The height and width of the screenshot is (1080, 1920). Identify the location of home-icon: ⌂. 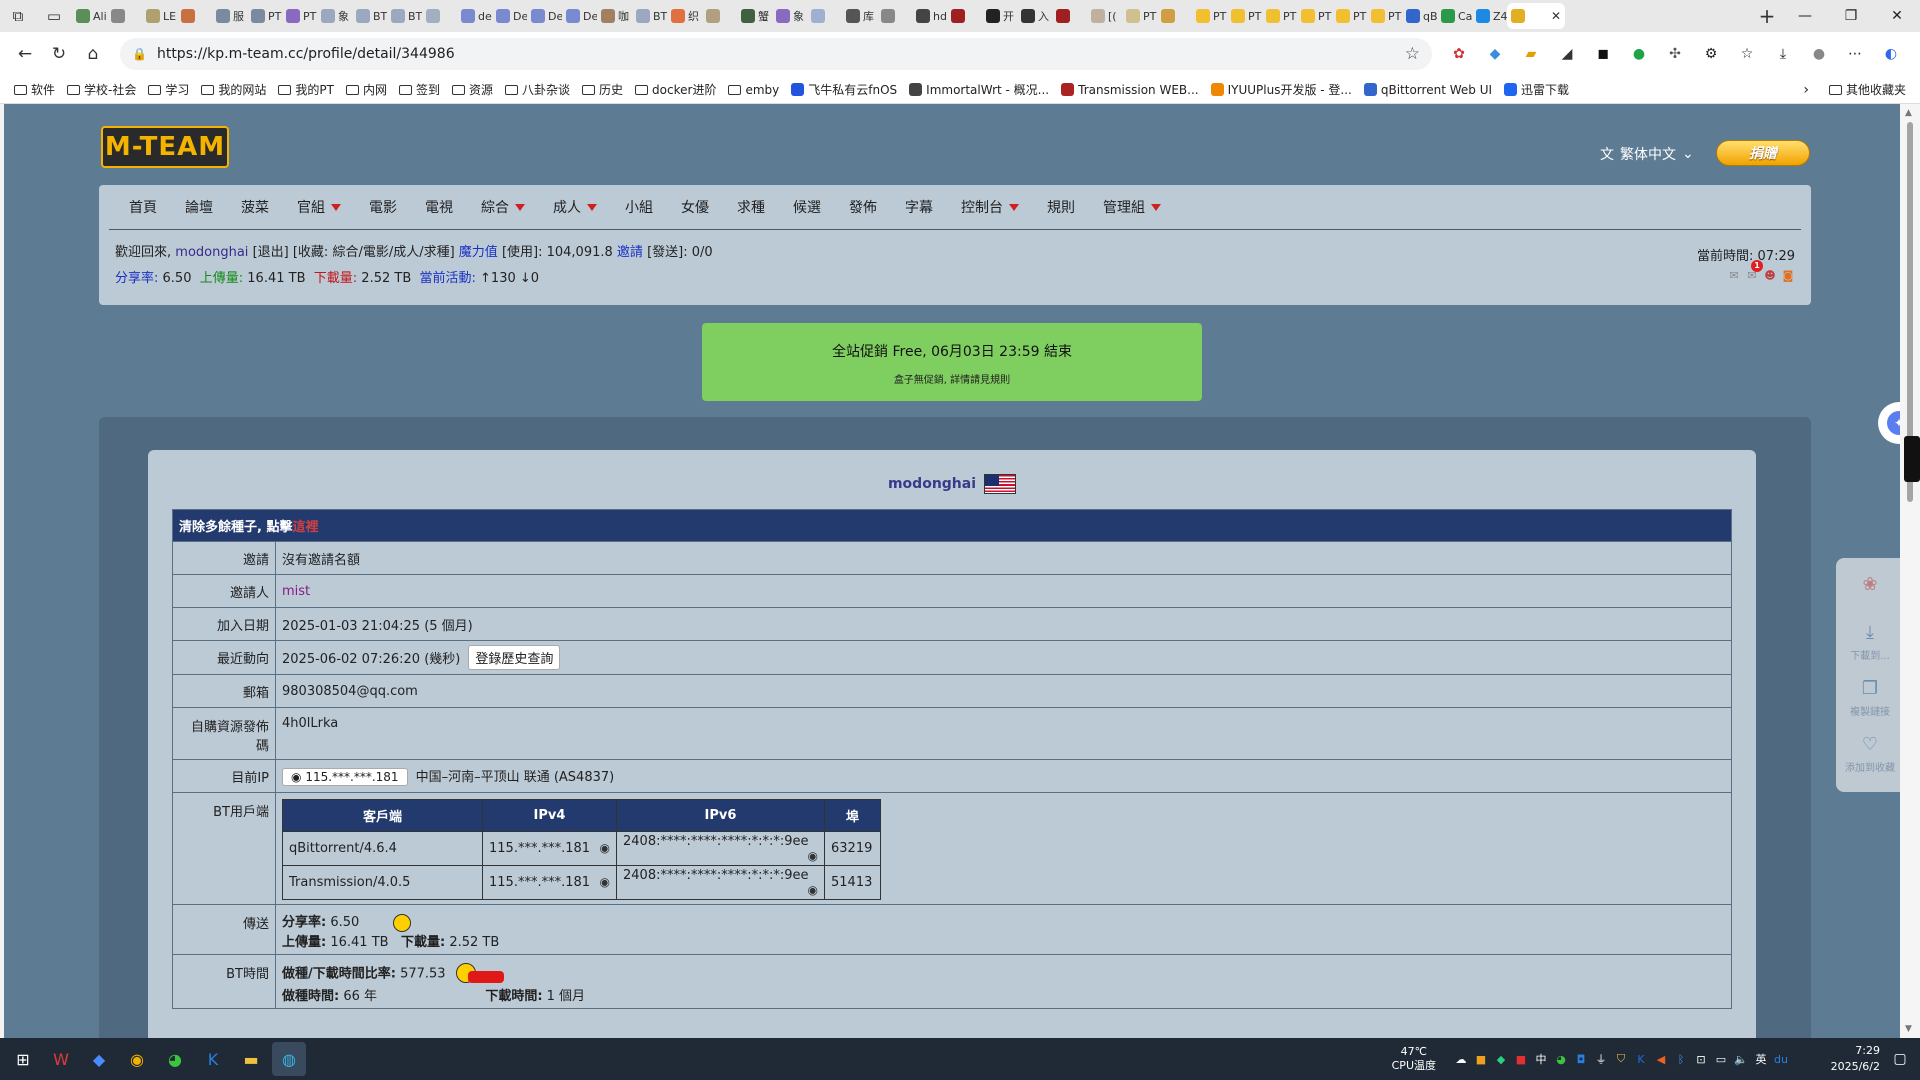
(93, 54).